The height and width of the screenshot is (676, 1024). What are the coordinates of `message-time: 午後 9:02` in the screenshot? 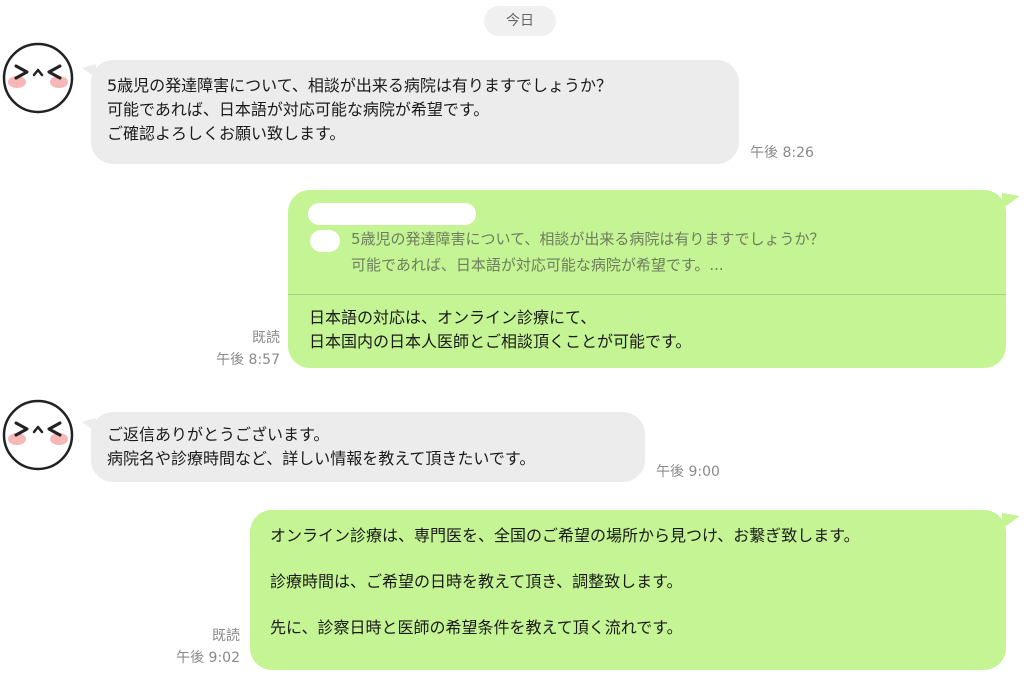 It's located at (208, 658).